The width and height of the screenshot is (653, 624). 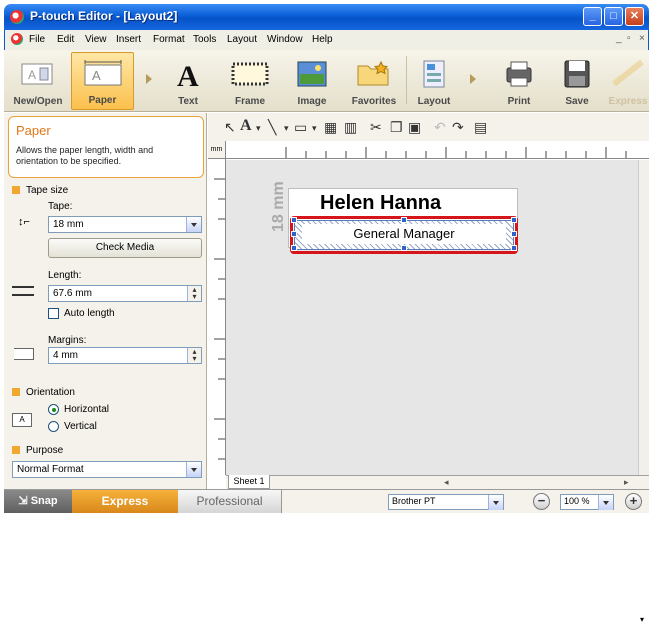 What do you see at coordinates (434, 81) in the screenshot?
I see `layout-button: Layout` at bounding box center [434, 81].